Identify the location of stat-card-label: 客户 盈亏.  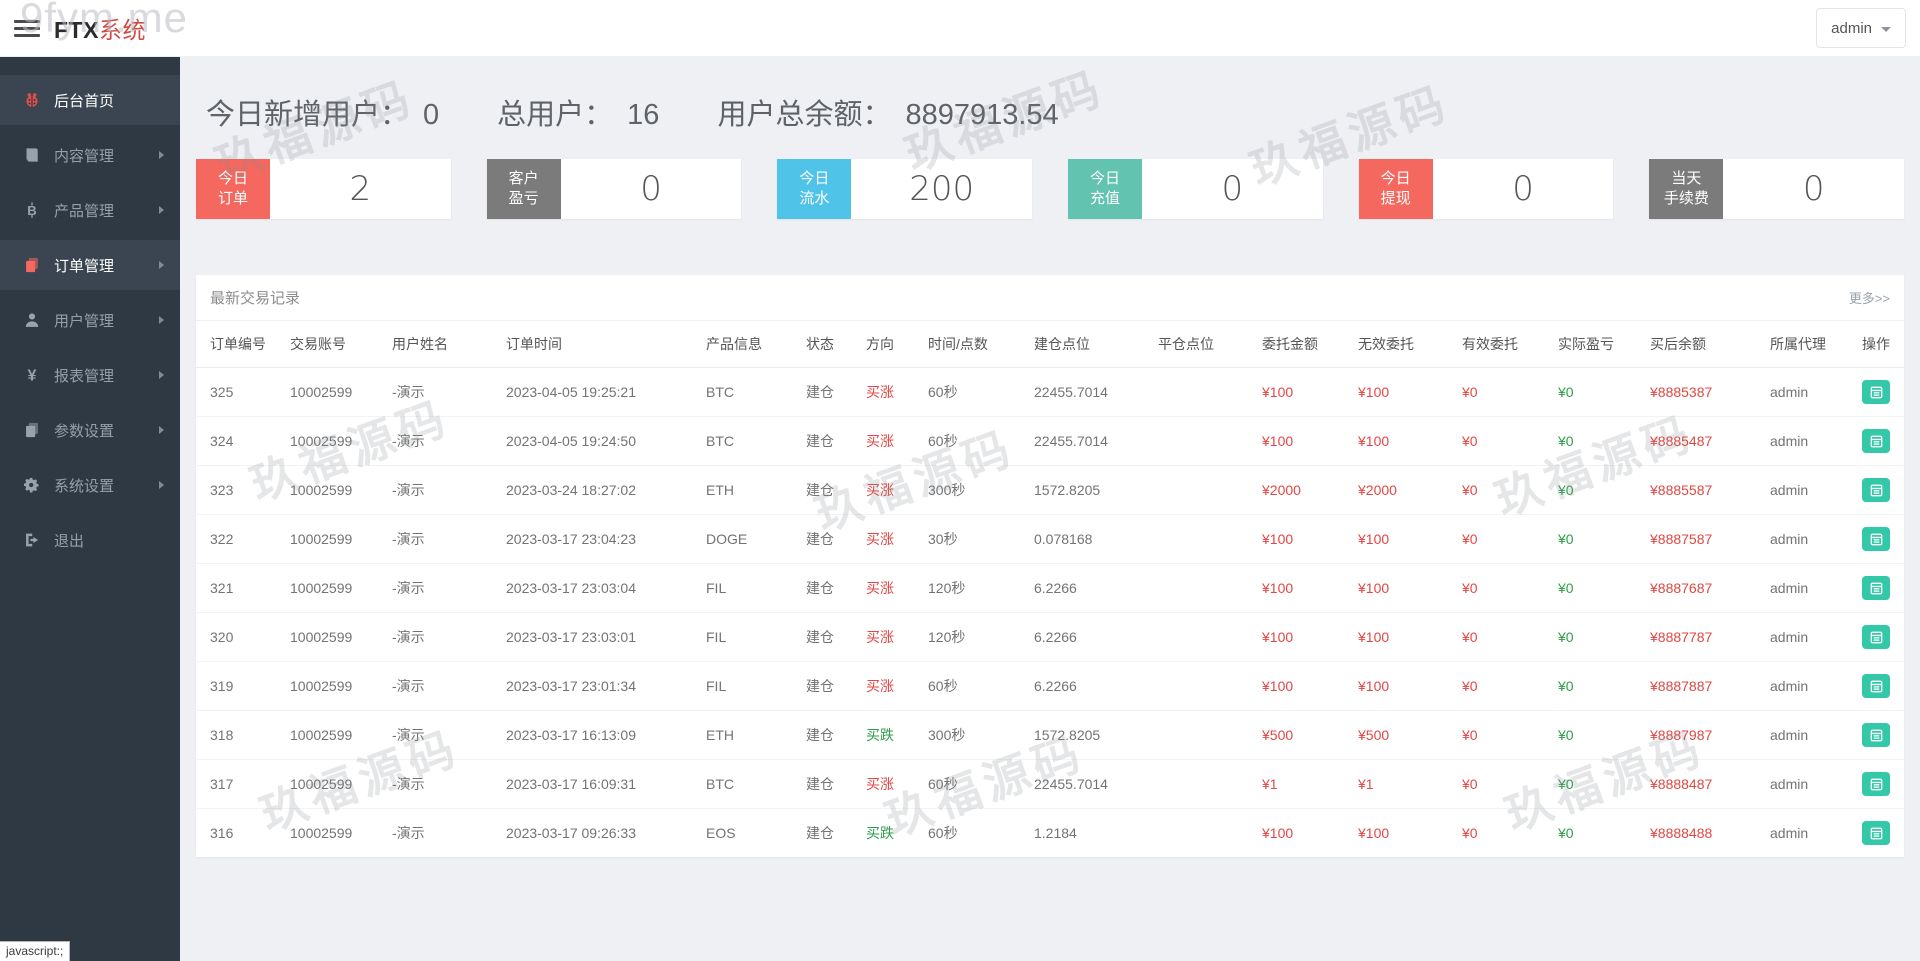
(523, 189).